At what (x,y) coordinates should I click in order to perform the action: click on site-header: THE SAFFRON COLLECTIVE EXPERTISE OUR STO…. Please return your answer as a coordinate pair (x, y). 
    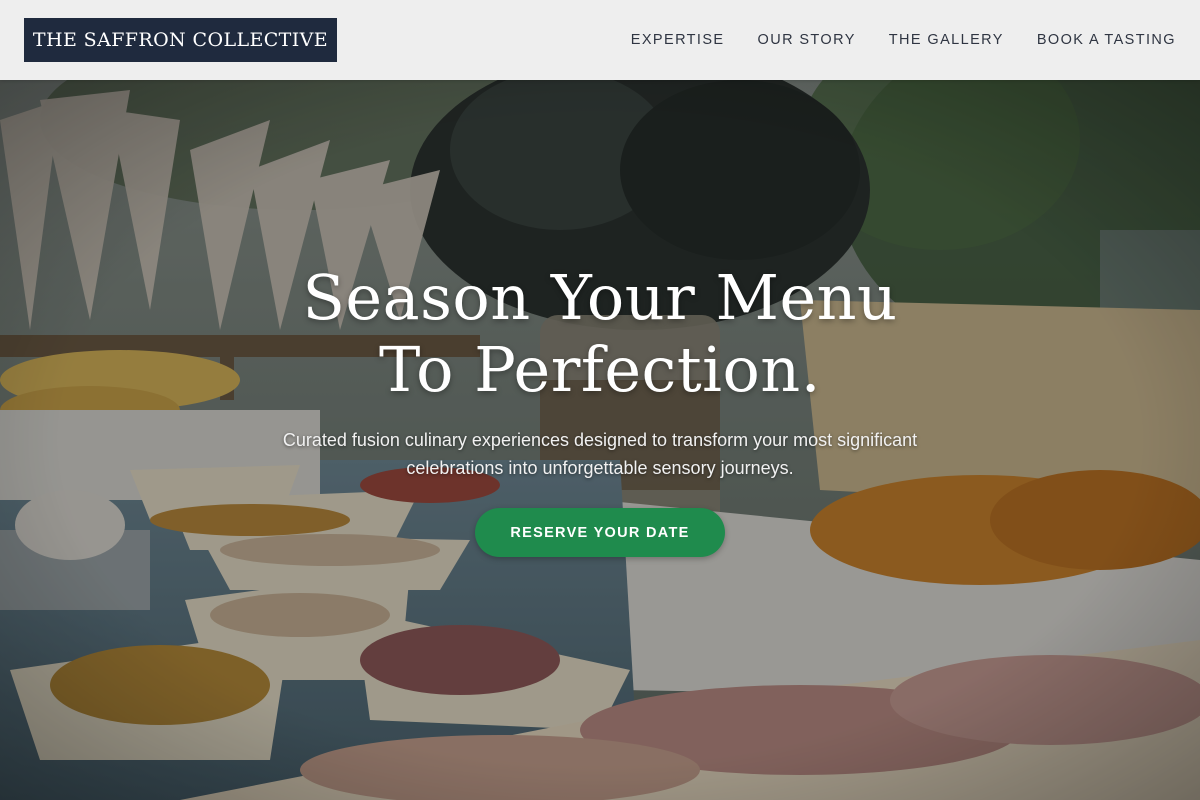
    Looking at the image, I should click on (600, 40).